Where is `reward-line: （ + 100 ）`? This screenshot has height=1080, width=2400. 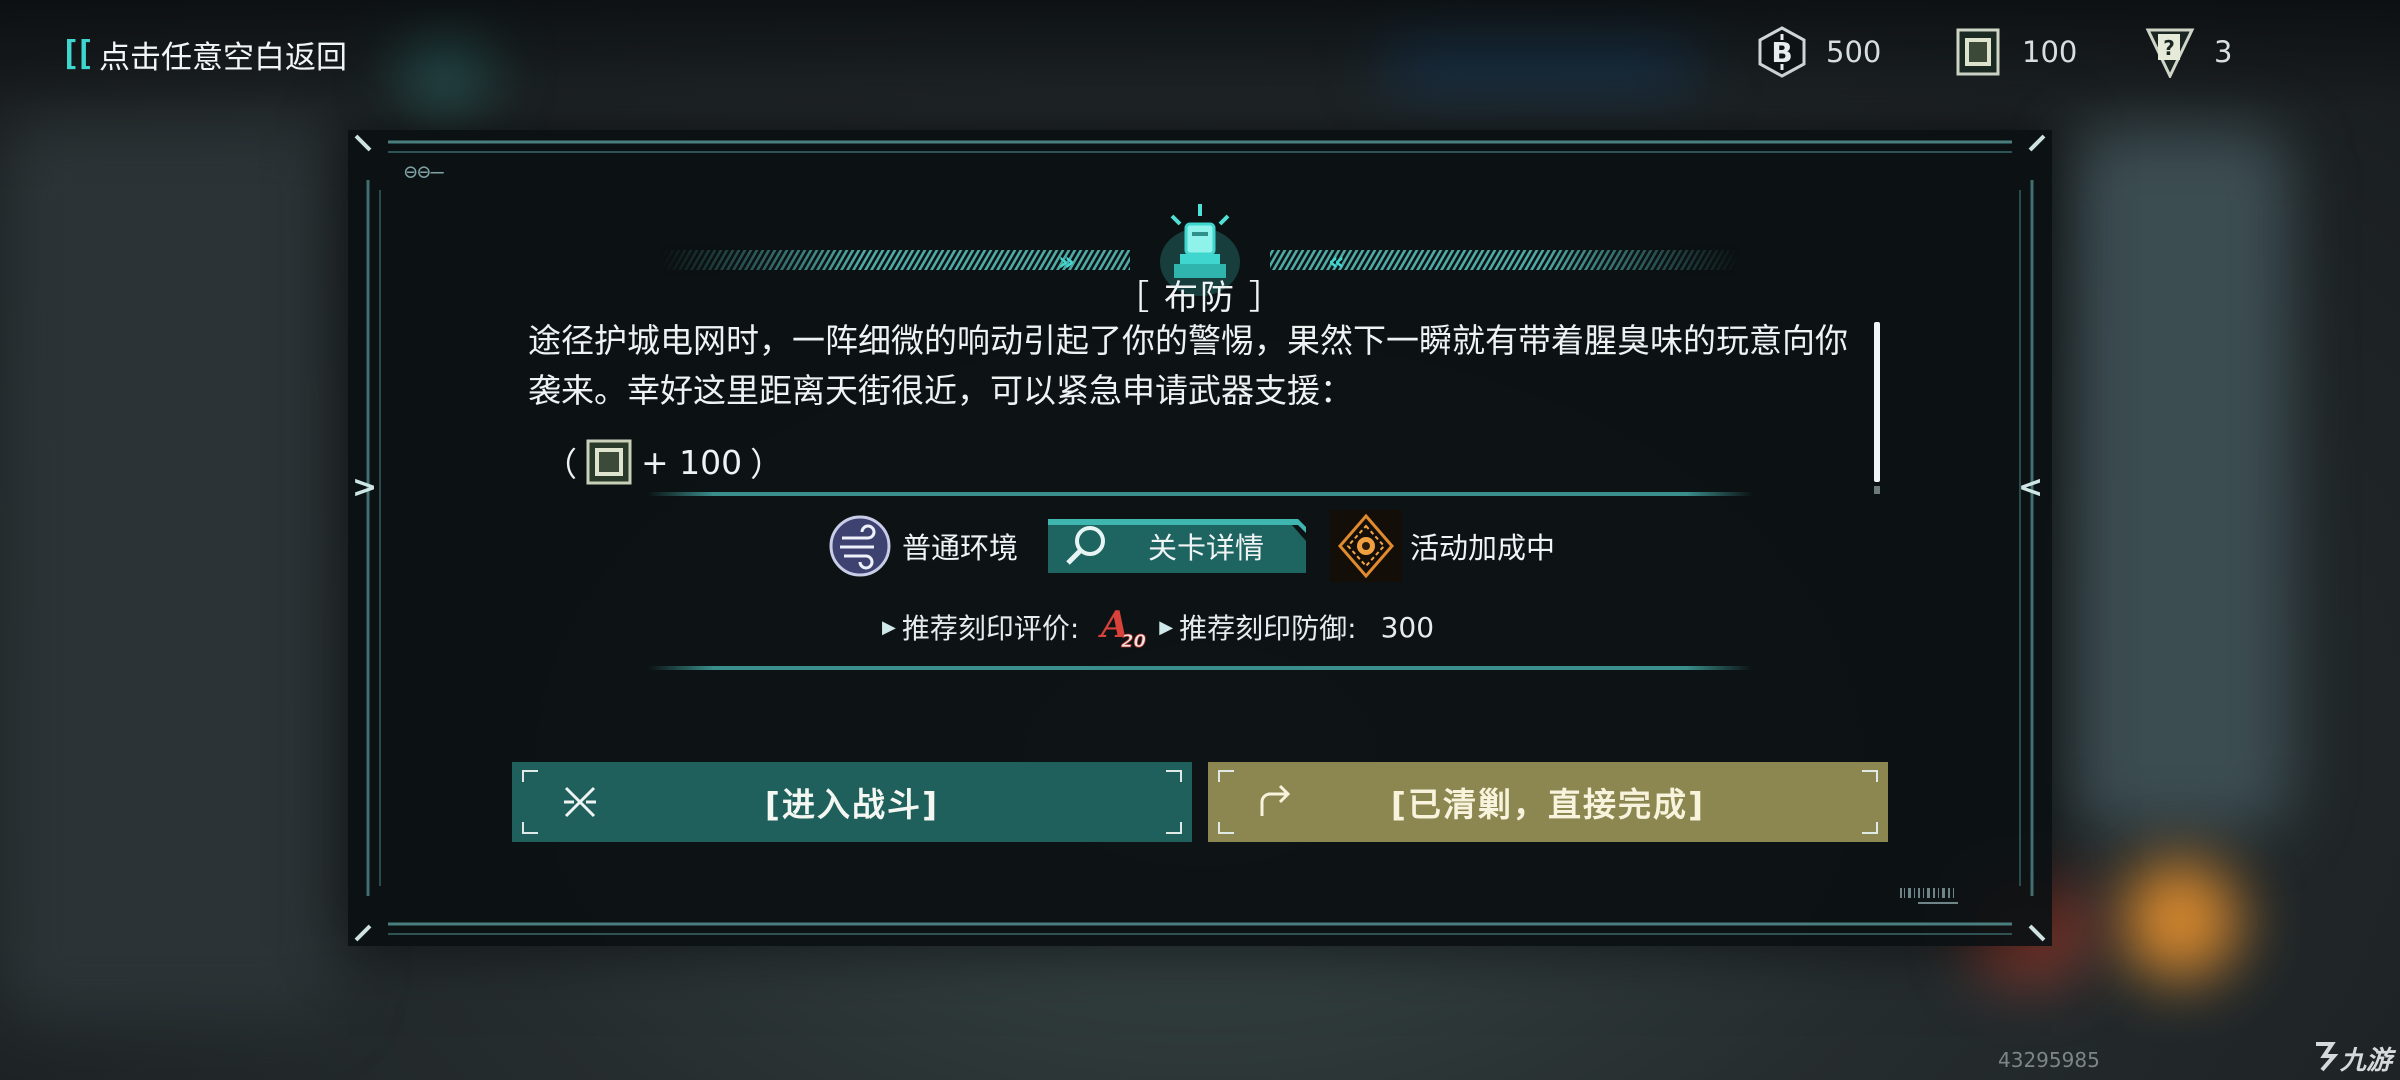 reward-line: （ + 100 ） is located at coordinates (663, 462).